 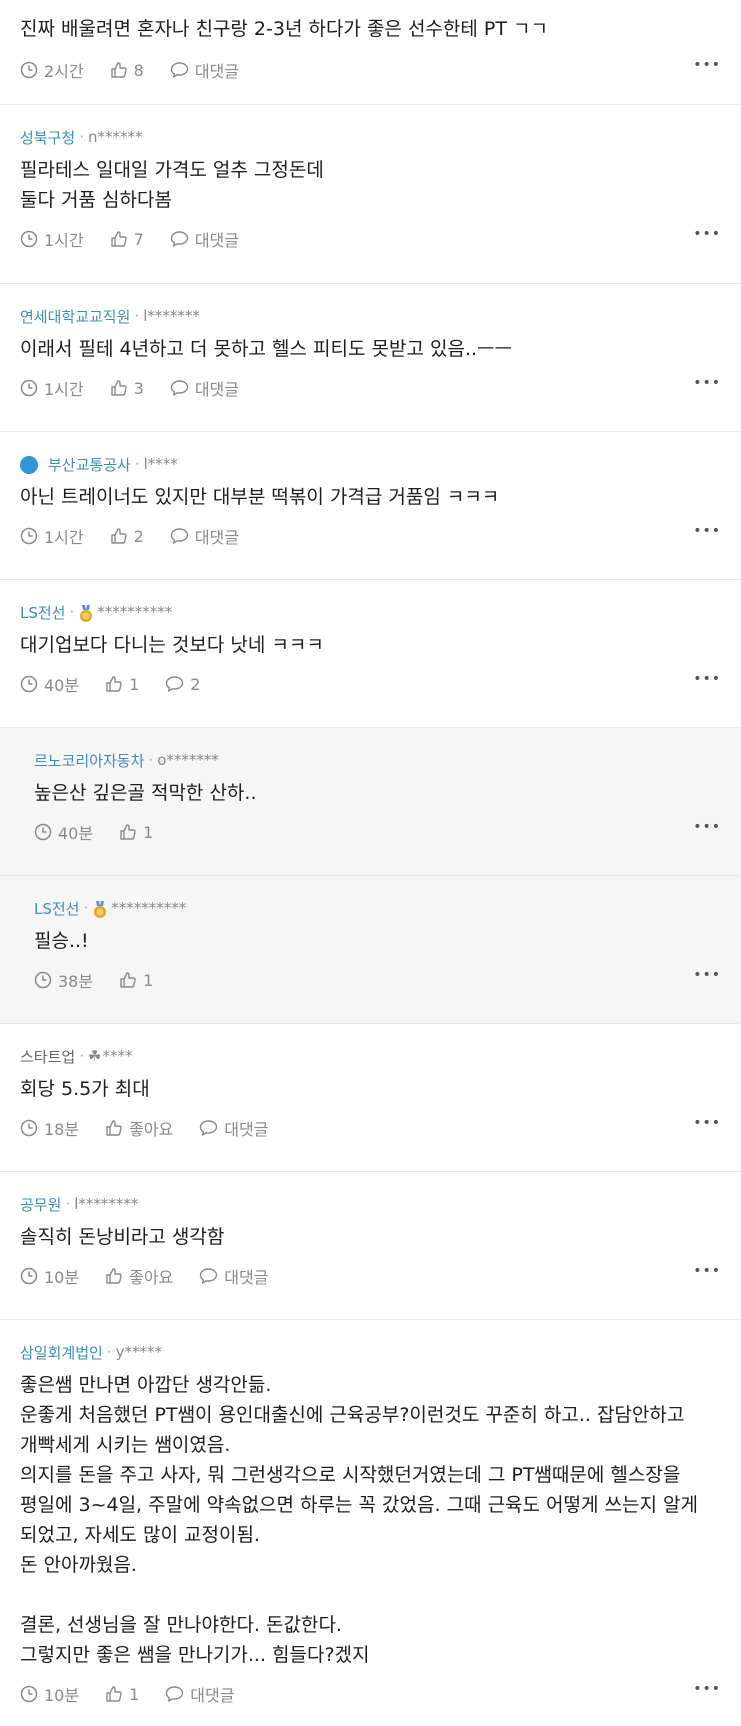 What do you see at coordinates (61, 1352) in the screenshot?
I see `company-name: 삼일회계법인` at bounding box center [61, 1352].